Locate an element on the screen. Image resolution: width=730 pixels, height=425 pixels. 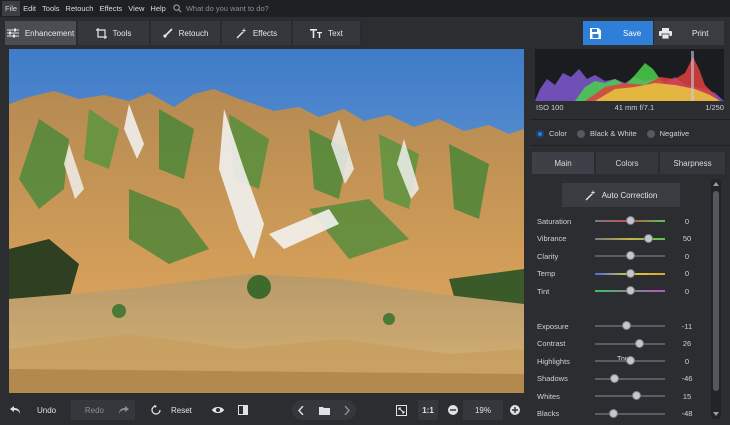
slider-whites-track is located at coordinates (630, 395).